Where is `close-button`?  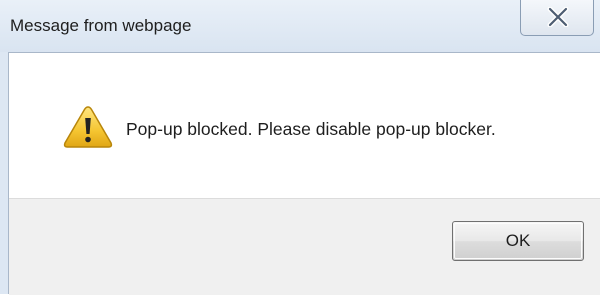 close-button is located at coordinates (557, 18).